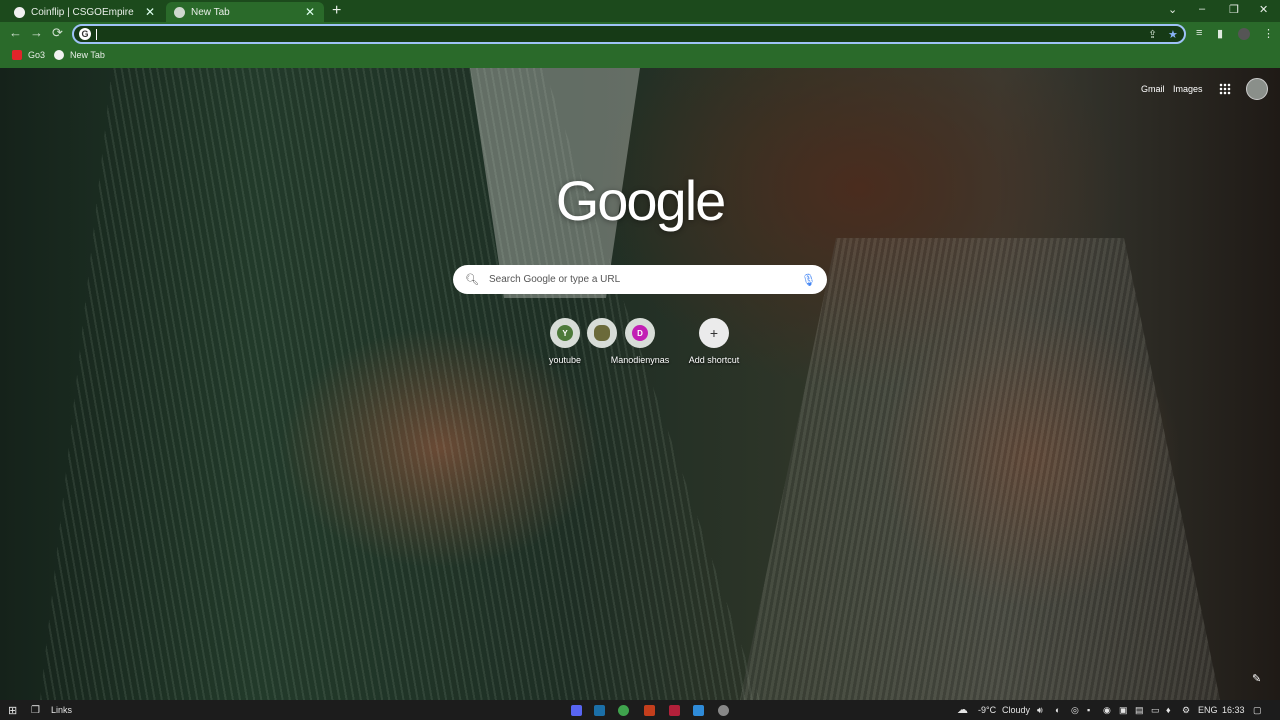  I want to click on chrome-app-icon, so click(623, 710).